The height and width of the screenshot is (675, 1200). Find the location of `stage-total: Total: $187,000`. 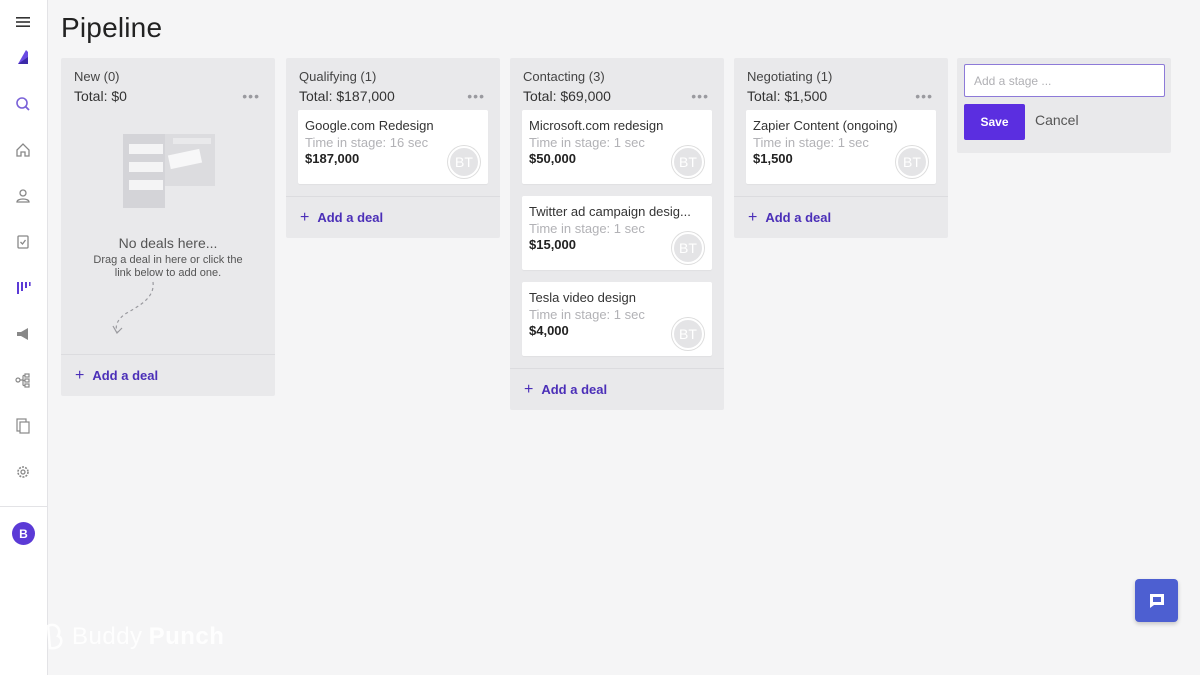

stage-total: Total: $187,000 is located at coordinates (347, 96).